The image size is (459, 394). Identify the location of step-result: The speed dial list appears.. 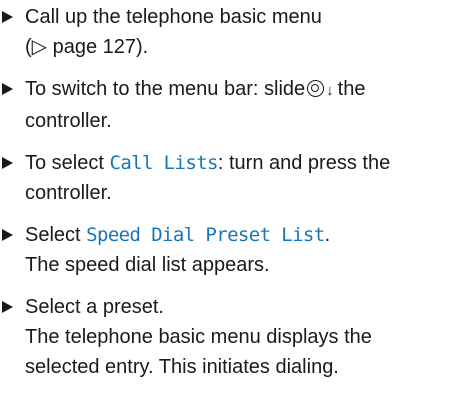
(147, 265).